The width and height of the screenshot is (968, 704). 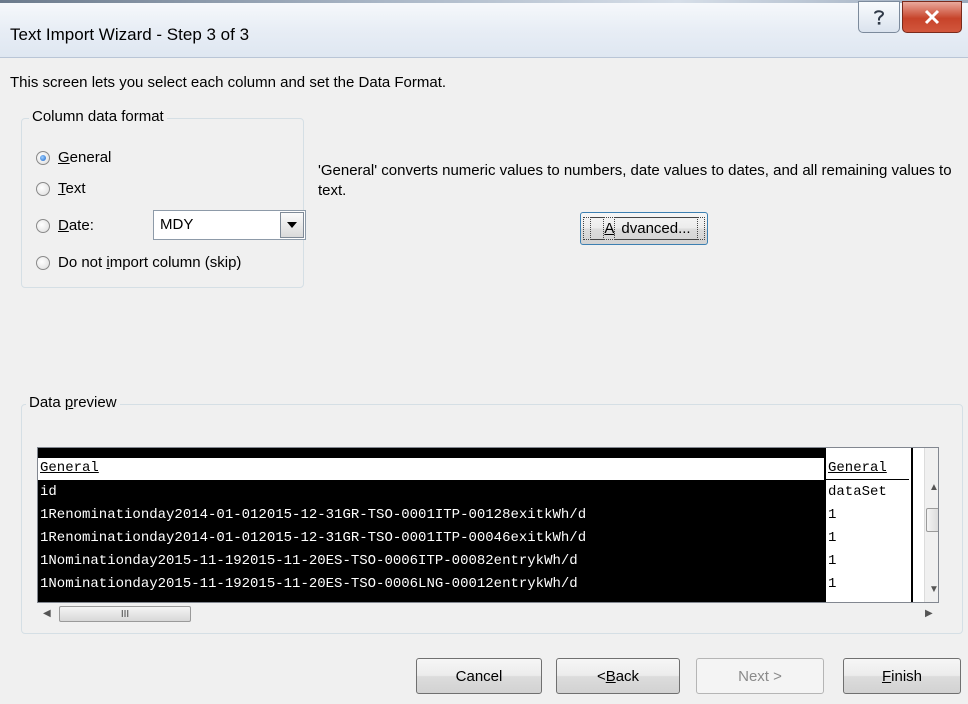 What do you see at coordinates (76, 225) in the screenshot?
I see `radio-date-label: Date:` at bounding box center [76, 225].